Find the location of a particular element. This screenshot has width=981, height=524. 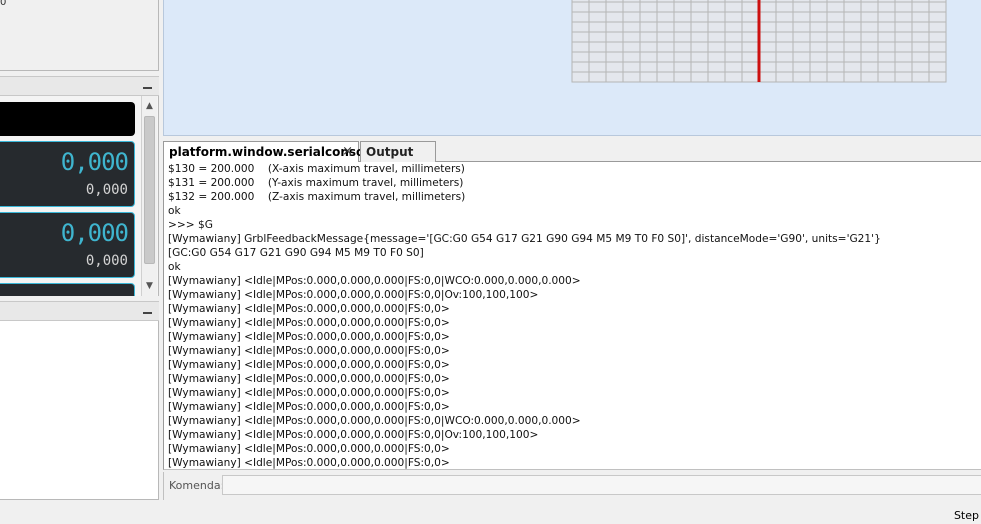

chevron-up-icon: ▲ is located at coordinates (149, 106).